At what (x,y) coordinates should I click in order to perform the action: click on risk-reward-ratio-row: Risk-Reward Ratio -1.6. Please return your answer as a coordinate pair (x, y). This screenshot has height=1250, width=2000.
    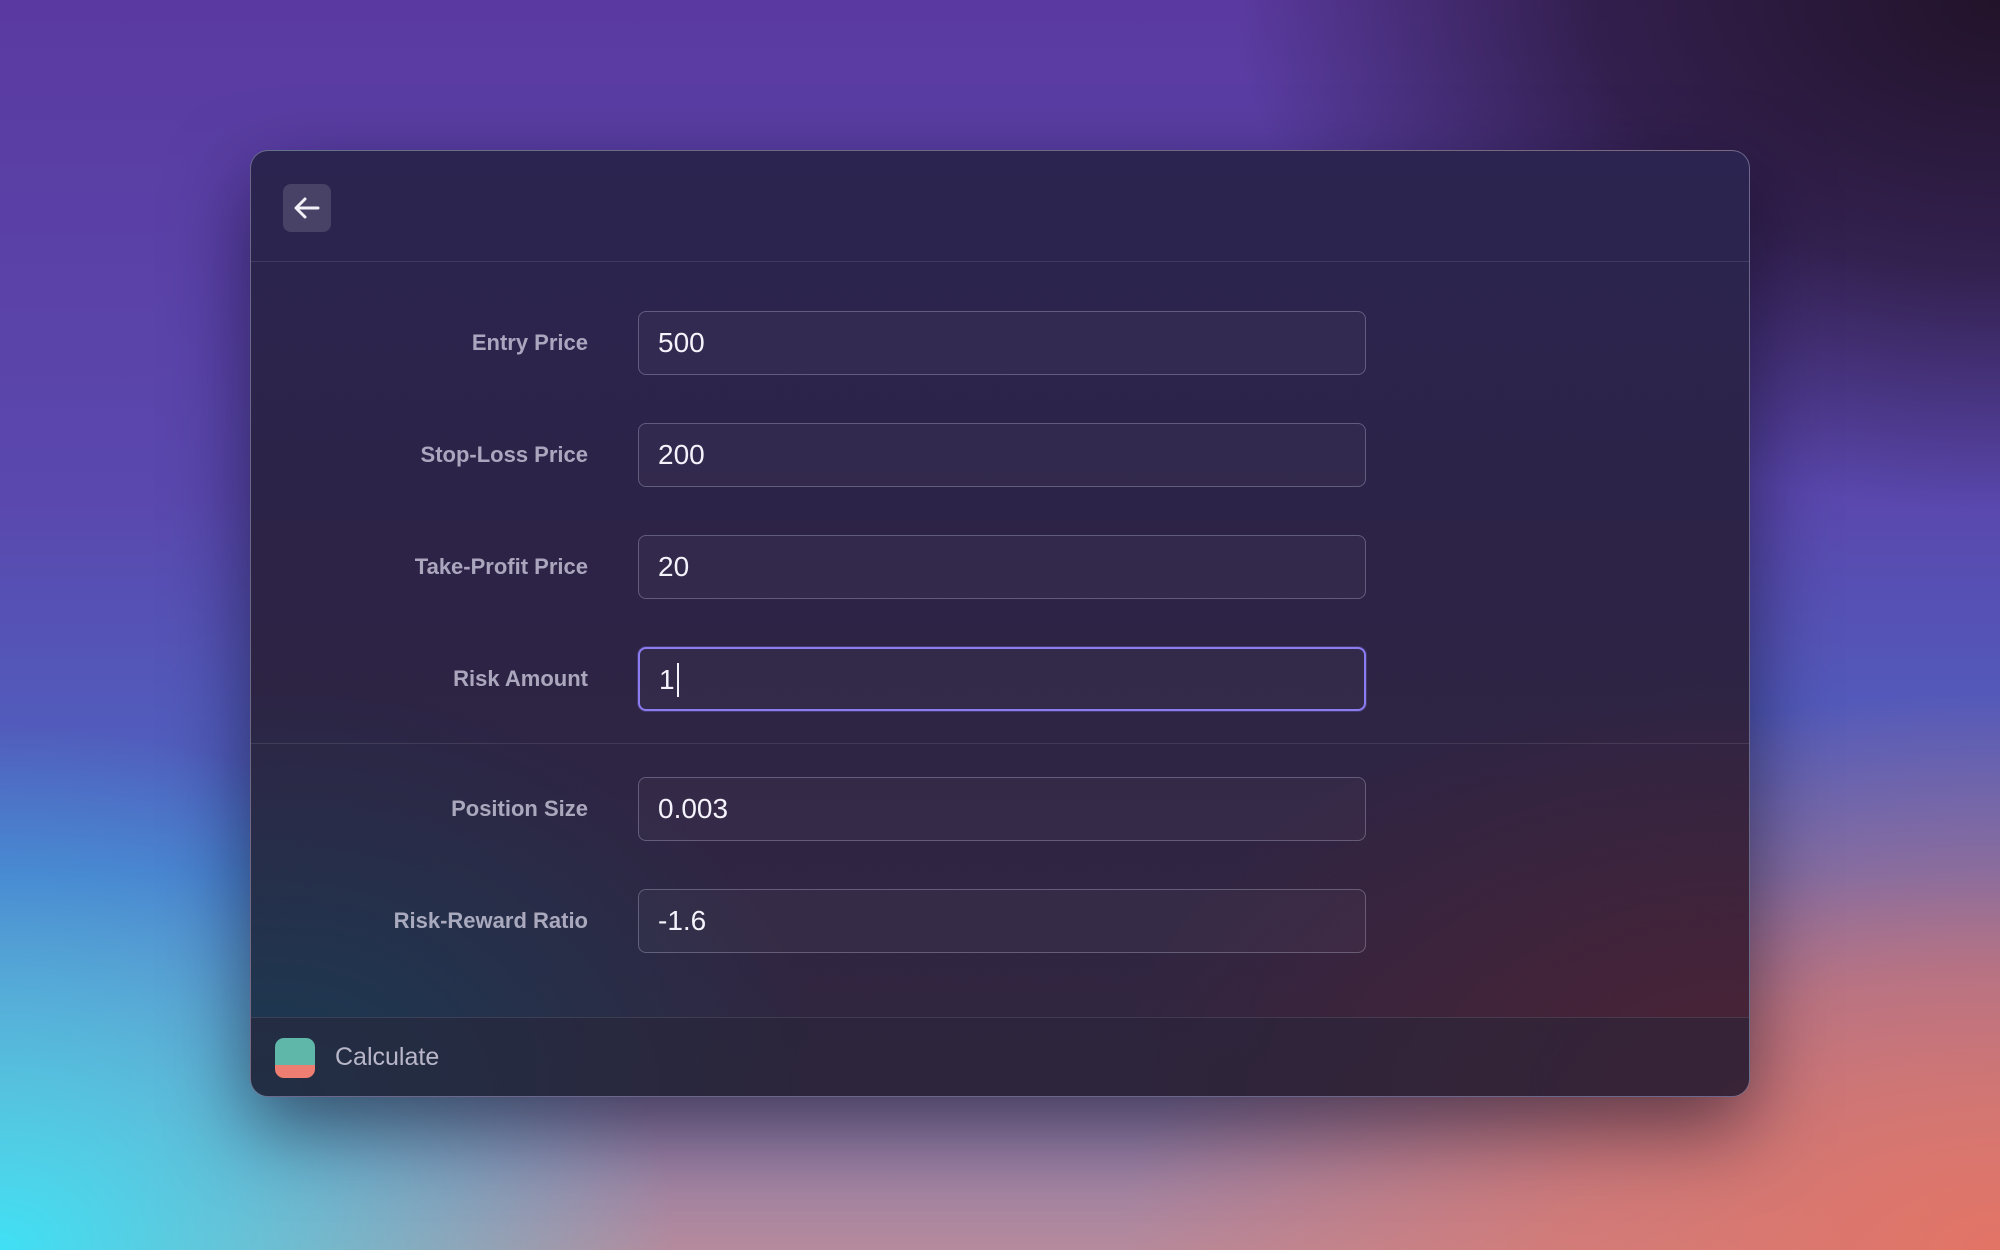
    Looking at the image, I should click on (1000, 921).